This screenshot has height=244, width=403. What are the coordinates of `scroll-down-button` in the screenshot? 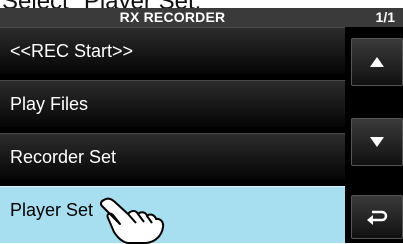 It's located at (377, 142).